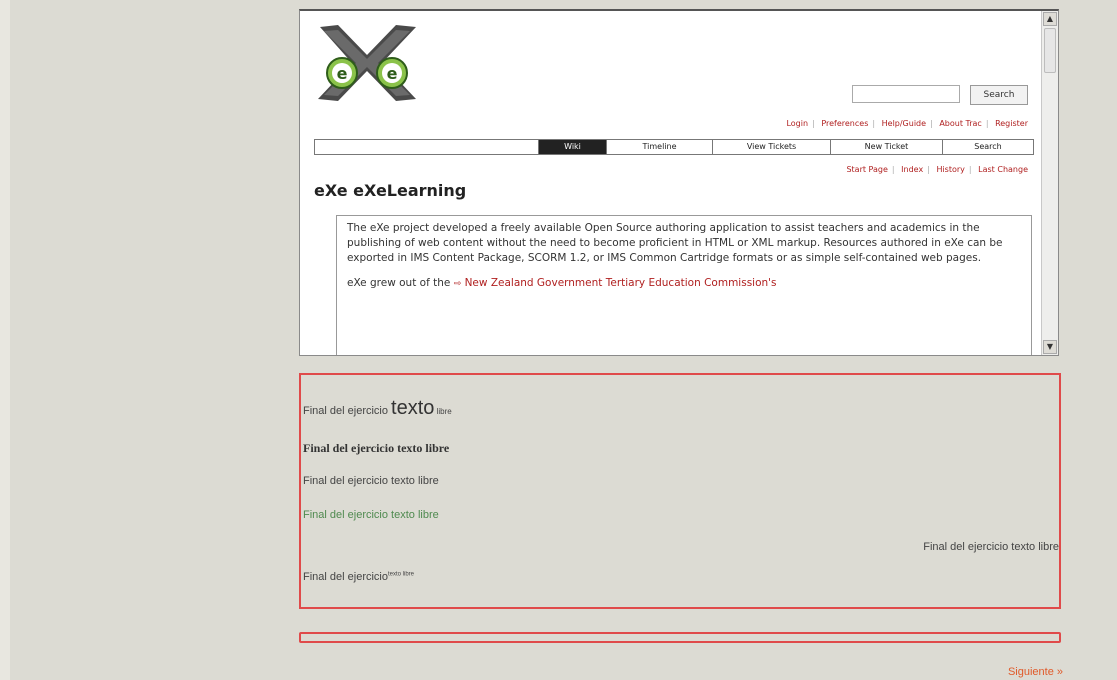 This screenshot has width=1117, height=680. What do you see at coordinates (844, 123) in the screenshot?
I see `preferences-link: Preferences` at bounding box center [844, 123].